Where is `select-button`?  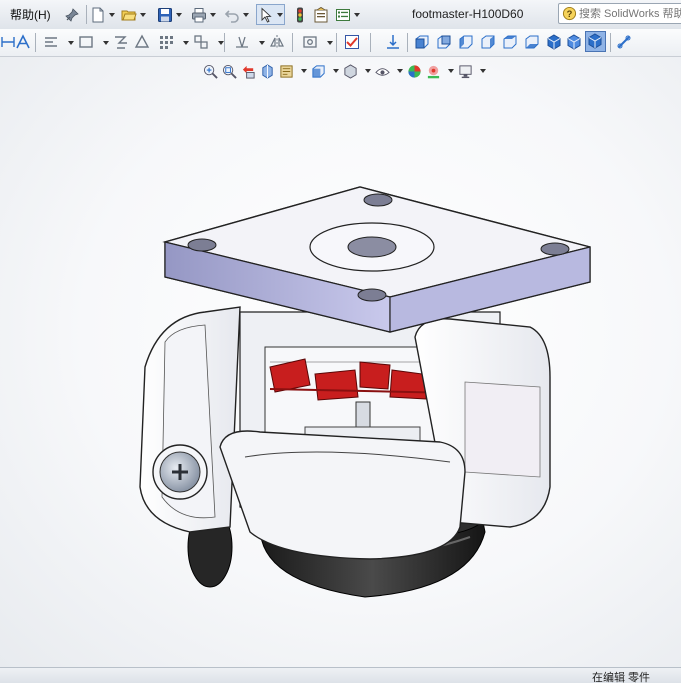 select-button is located at coordinates (270, 14).